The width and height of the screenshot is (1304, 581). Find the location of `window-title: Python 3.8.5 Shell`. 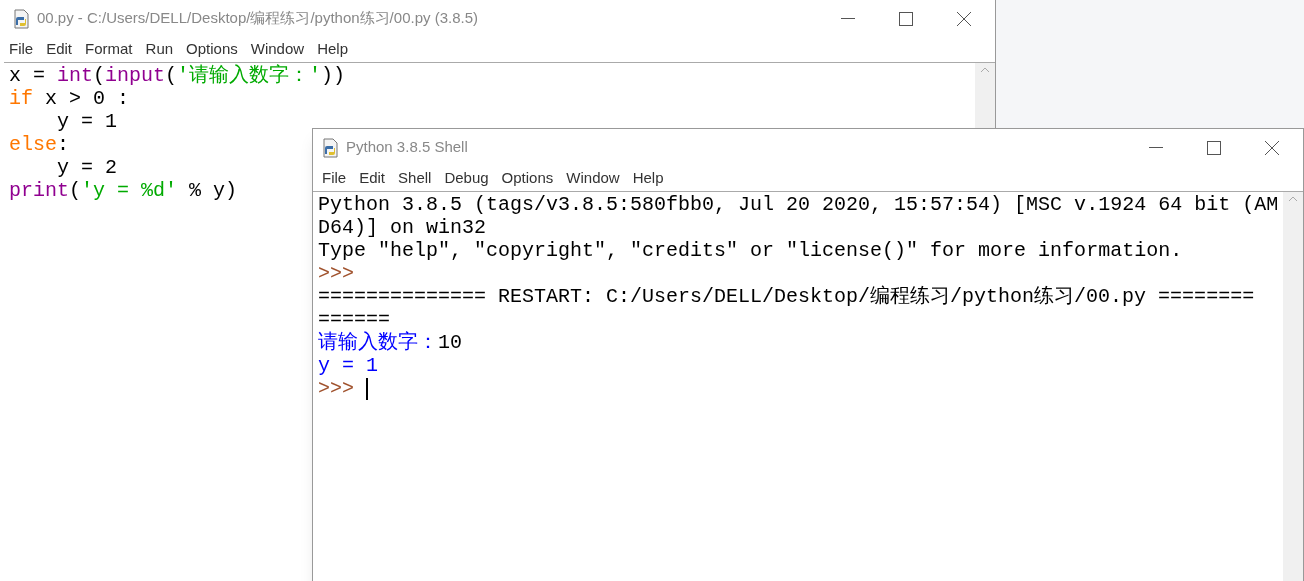

window-title: Python 3.8.5 Shell is located at coordinates (407, 147).